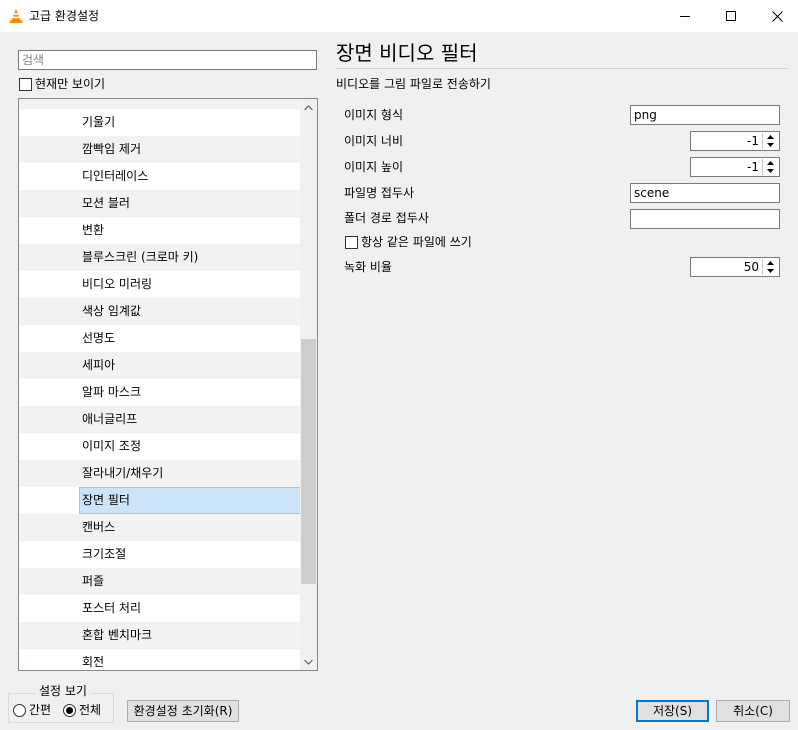 This screenshot has height=730, width=798. Describe the element at coordinates (160, 230) in the screenshot. I see `tree-item: 변환` at that location.